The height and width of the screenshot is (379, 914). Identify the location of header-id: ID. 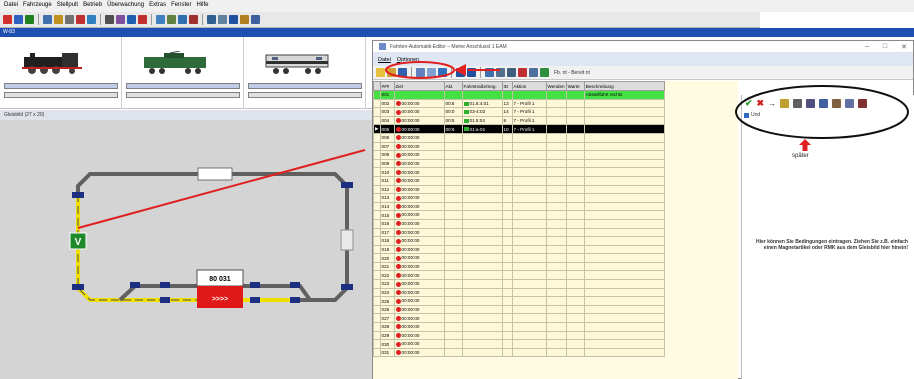
(507, 86).